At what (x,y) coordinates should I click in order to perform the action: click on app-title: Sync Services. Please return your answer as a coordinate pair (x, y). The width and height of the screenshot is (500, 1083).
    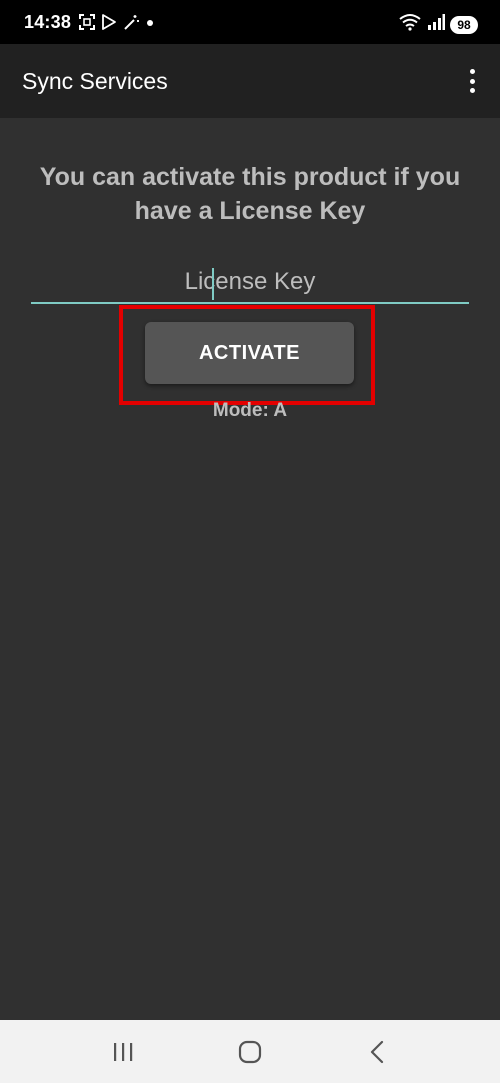
    Looking at the image, I should click on (95, 81).